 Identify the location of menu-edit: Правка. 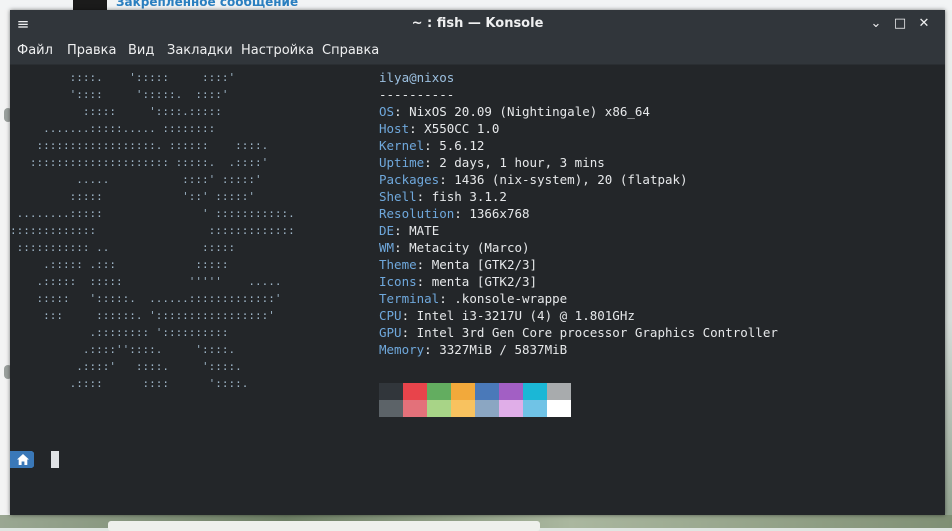
(91, 50).